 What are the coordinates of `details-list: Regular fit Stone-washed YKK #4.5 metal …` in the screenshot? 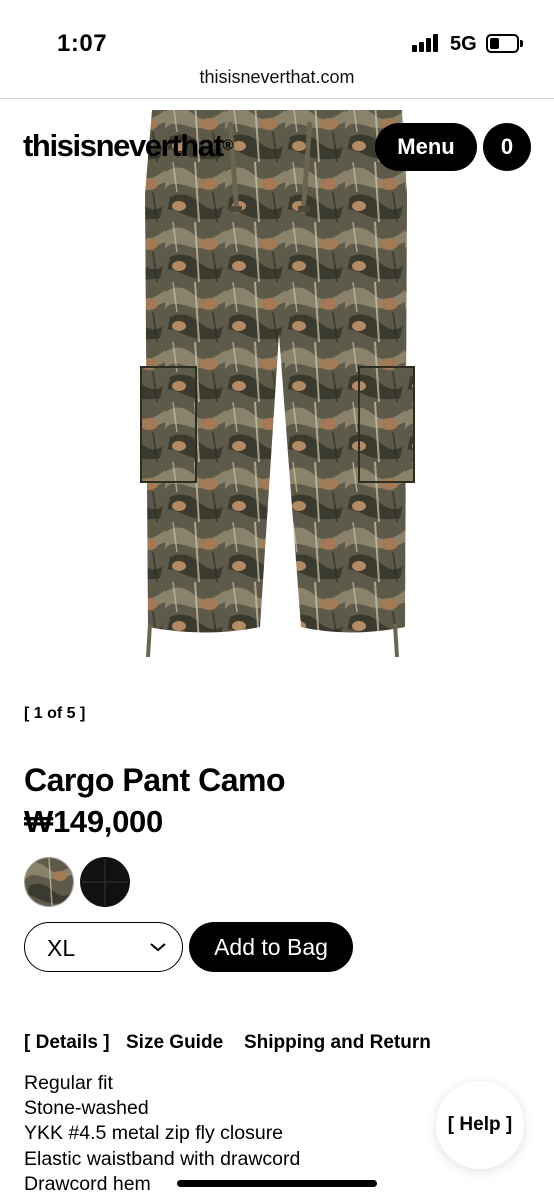 It's located at (162, 1134).